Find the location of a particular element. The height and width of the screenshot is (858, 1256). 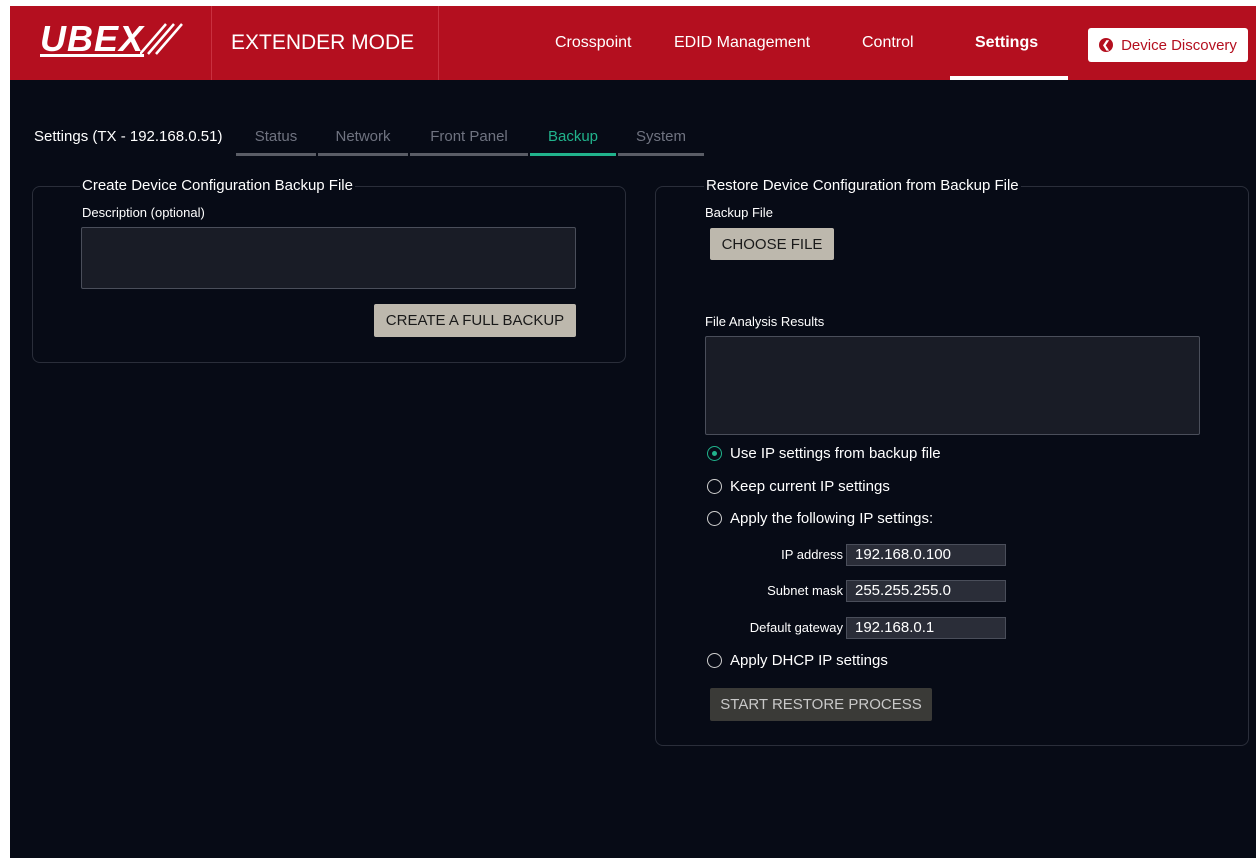

option-use-backup-ip-label: Use IP settings from backup file is located at coordinates (835, 453).